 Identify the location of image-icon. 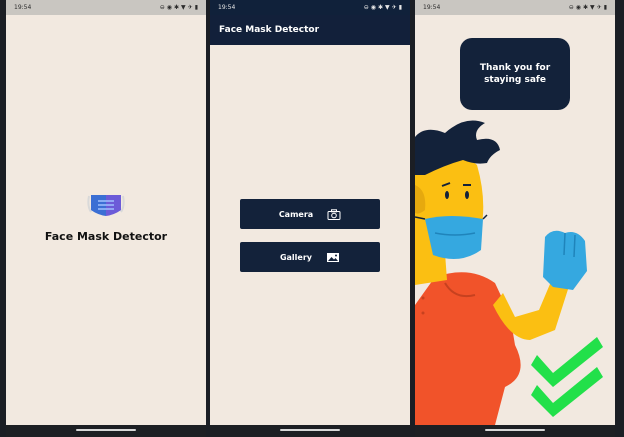
(333, 257).